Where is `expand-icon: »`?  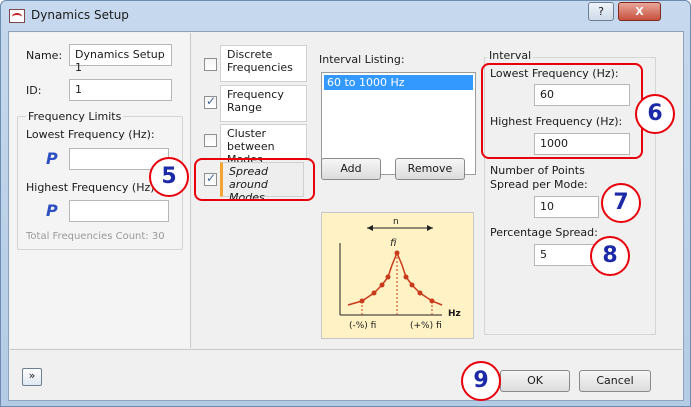 expand-icon: » is located at coordinates (32, 375).